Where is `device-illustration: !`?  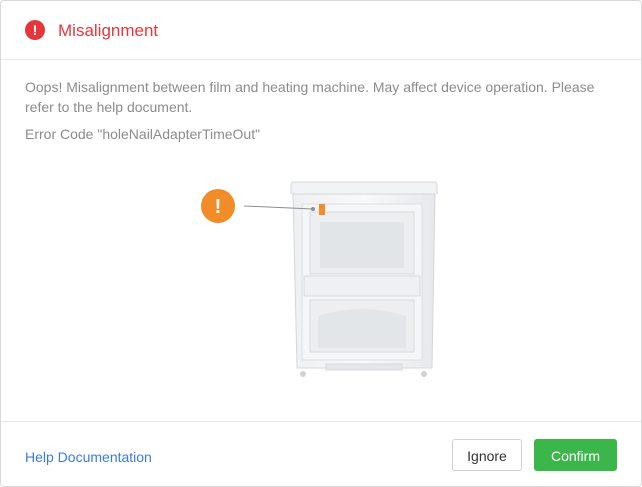 device-illustration: ! is located at coordinates (319, 279).